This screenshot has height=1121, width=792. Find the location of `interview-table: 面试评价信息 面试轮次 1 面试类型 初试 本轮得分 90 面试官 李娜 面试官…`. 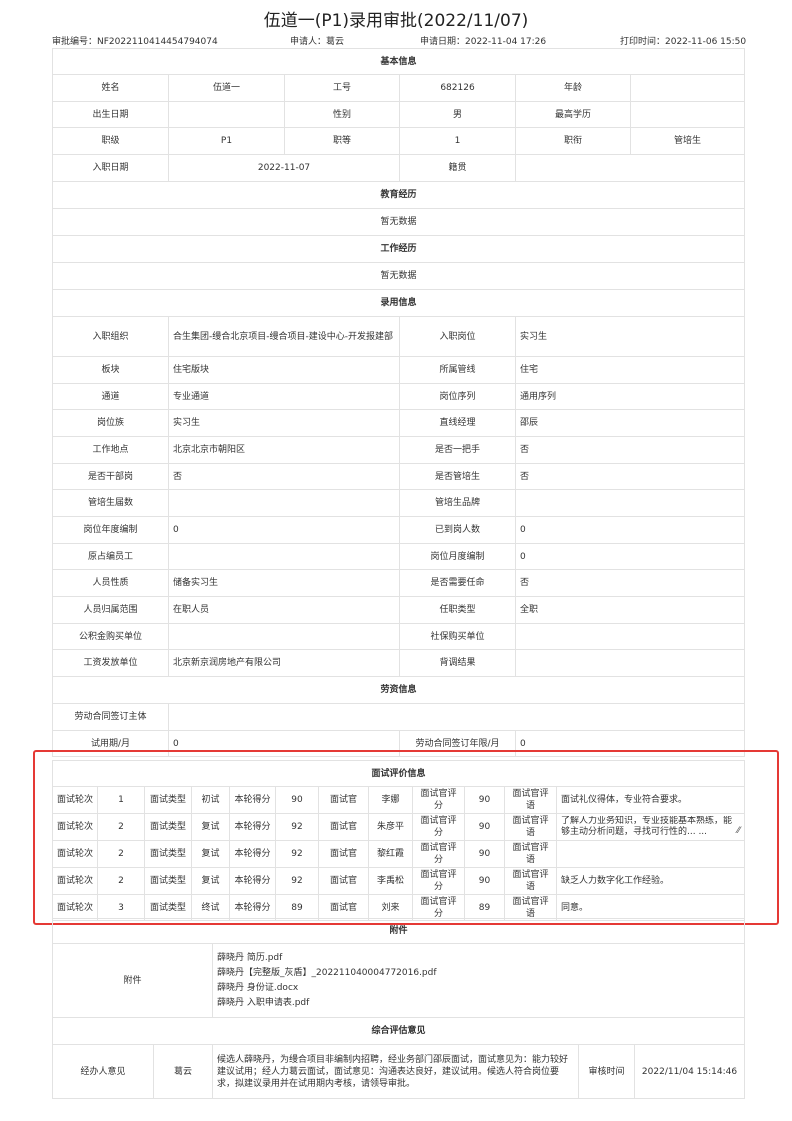

interview-table: 面试评价信息 面试轮次 1 面试类型 初试 本轮得分 90 面试官 李娜 面试官… is located at coordinates (398, 840).